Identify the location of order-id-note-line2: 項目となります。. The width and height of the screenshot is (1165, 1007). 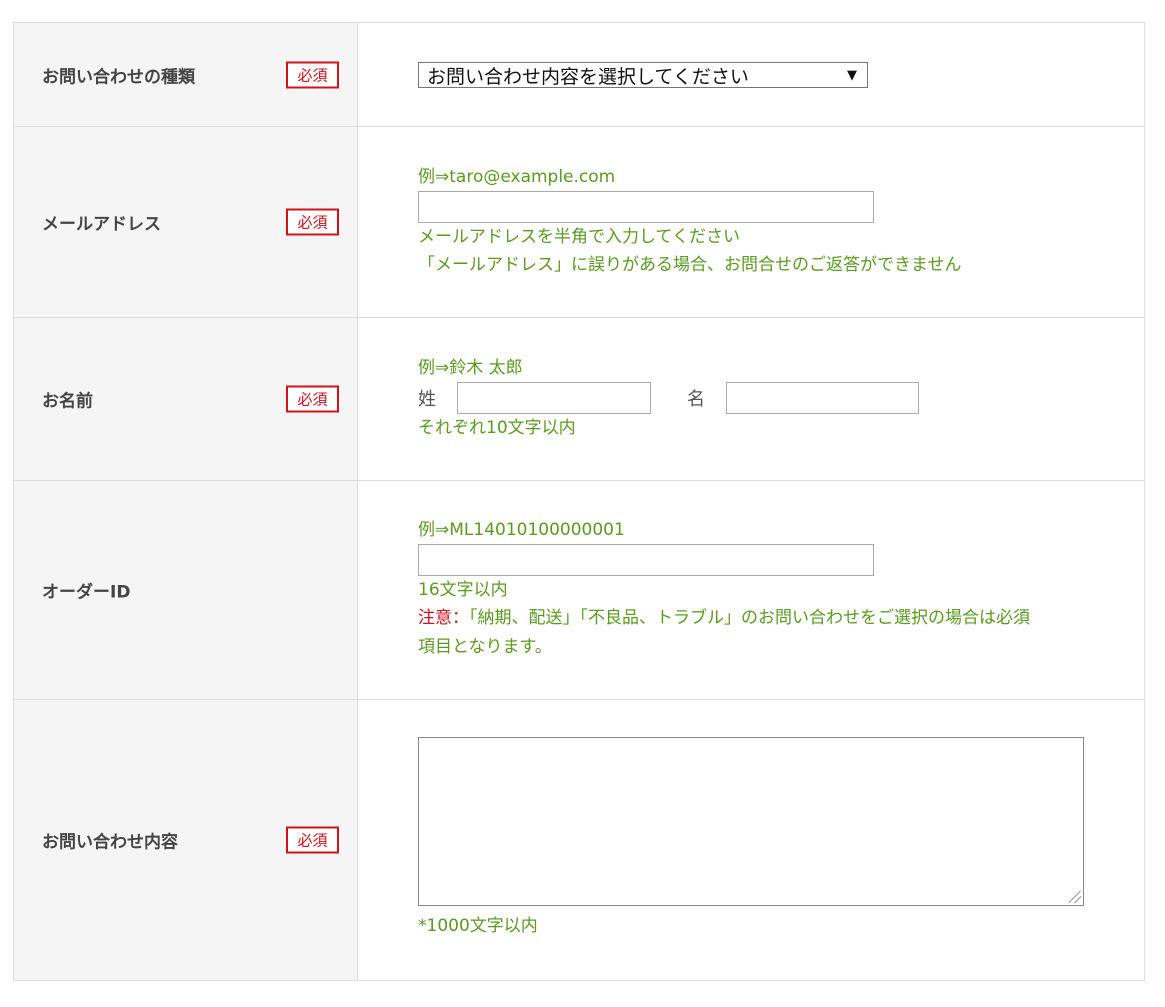
(485, 647).